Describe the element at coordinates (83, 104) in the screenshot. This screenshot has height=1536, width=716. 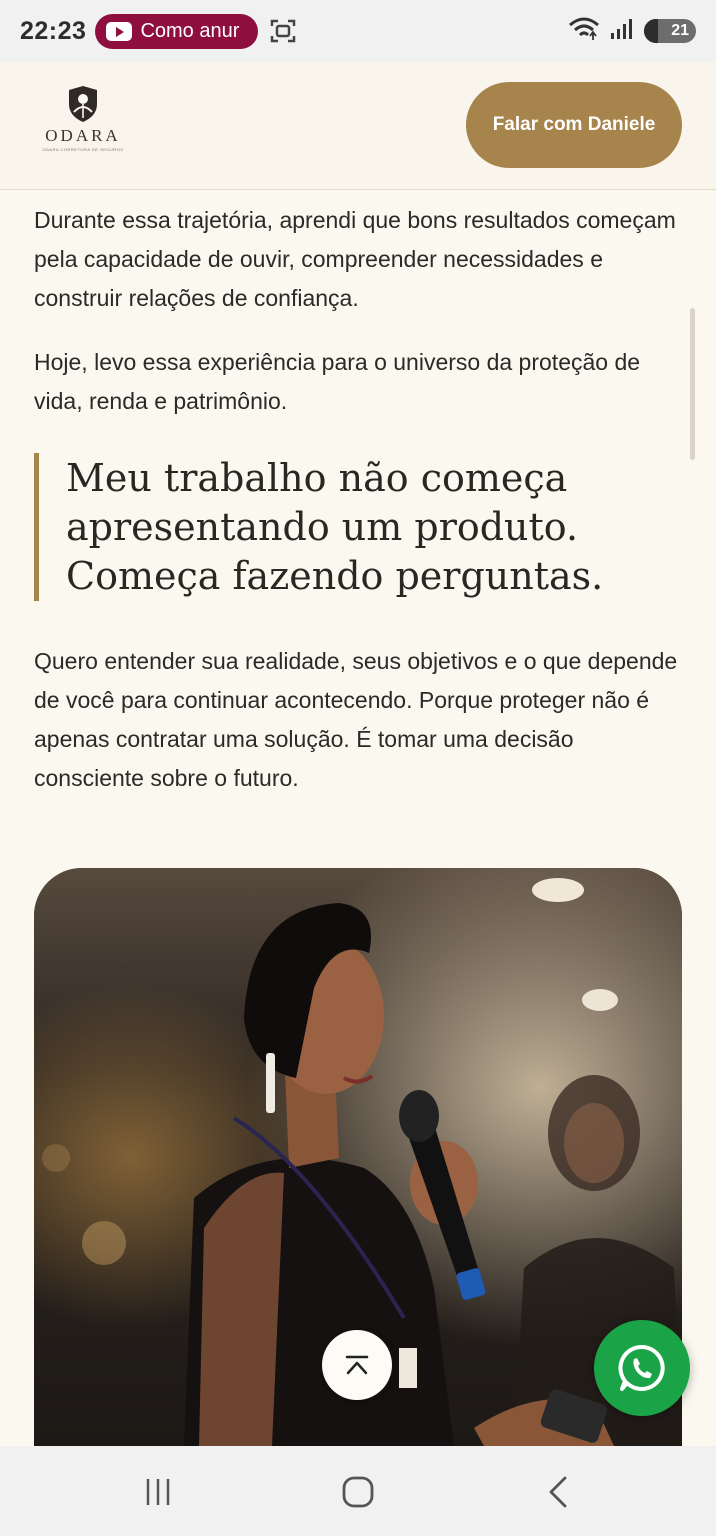
I see `logo-emblem-icon` at that location.